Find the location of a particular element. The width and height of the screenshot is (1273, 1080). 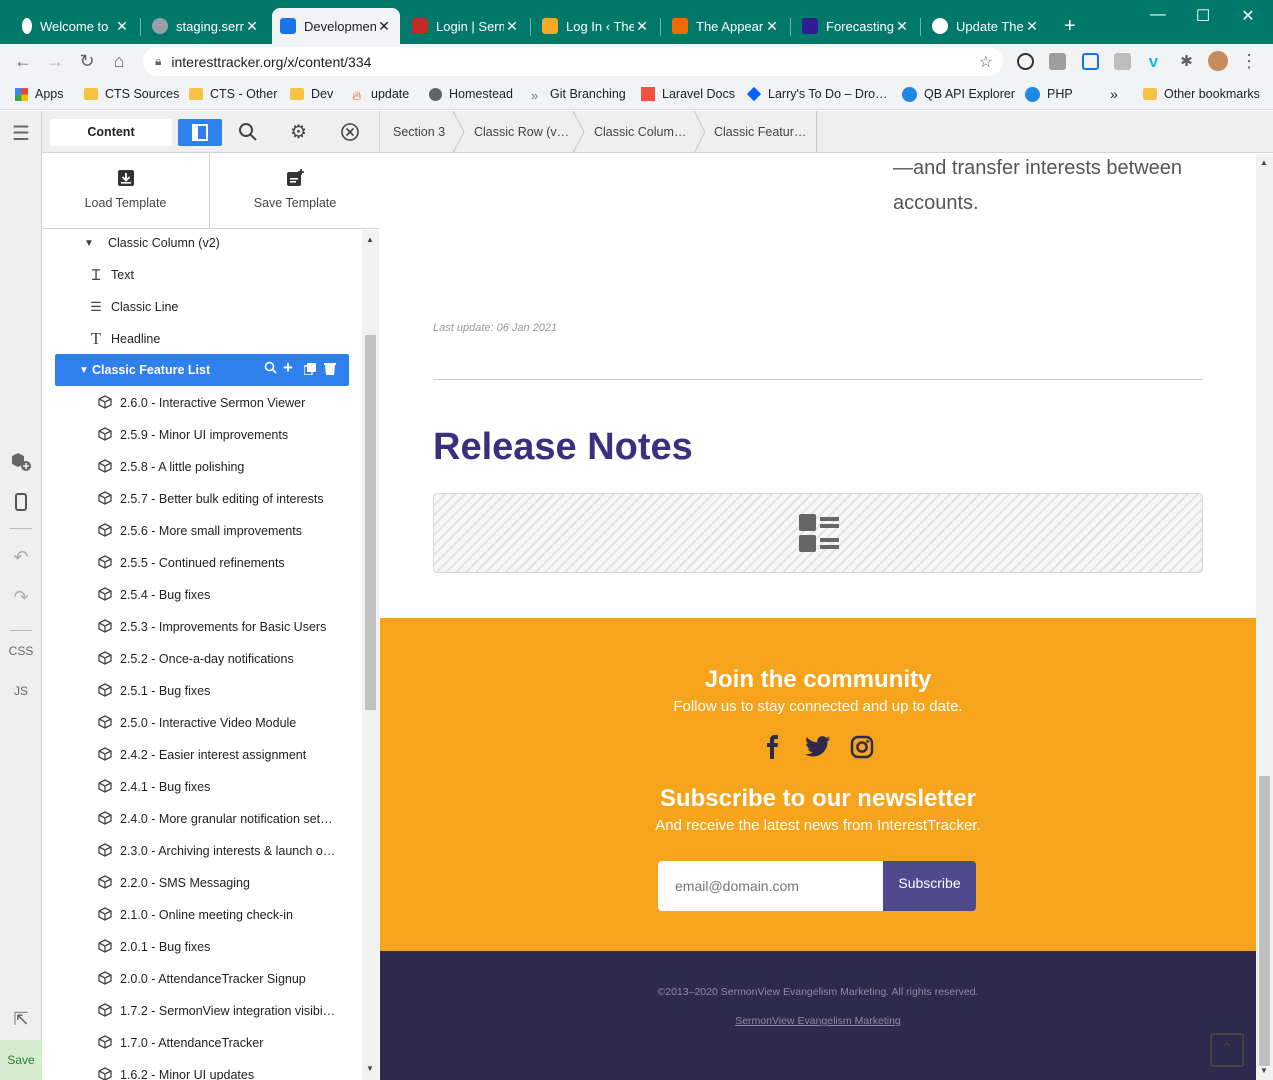

bookmark-link: QB API Explorer is located at coordinates (958, 94).